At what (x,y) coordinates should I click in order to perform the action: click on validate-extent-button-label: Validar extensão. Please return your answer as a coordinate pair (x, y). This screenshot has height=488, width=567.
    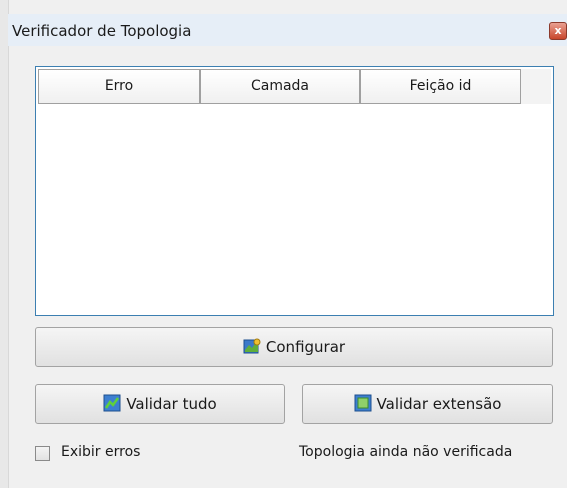
    Looking at the image, I should click on (439, 404).